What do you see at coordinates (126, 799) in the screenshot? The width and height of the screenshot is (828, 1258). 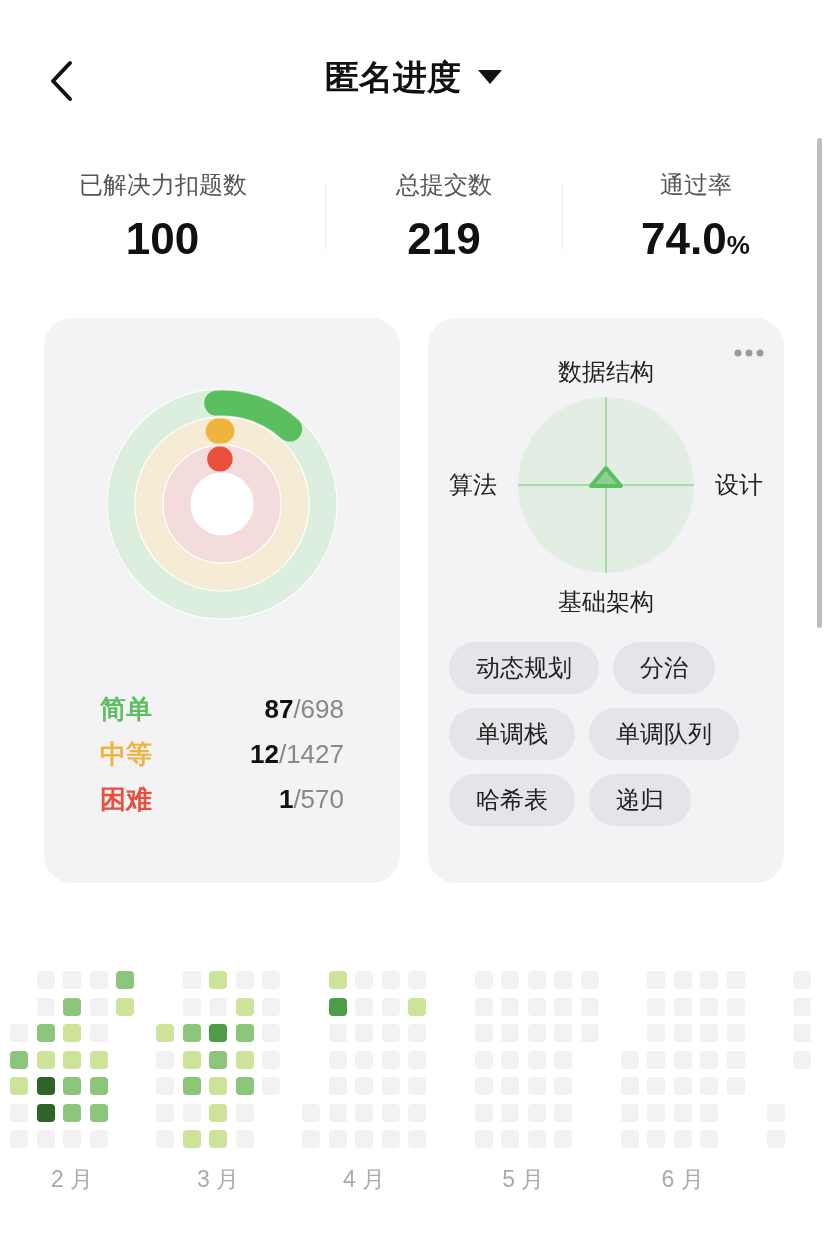 I see `difficulty-name: 困难` at bounding box center [126, 799].